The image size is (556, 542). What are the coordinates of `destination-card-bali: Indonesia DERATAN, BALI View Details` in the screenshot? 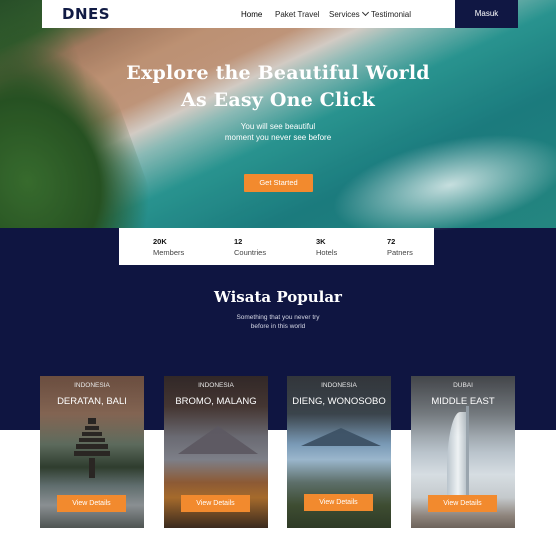 It's located at (92, 452).